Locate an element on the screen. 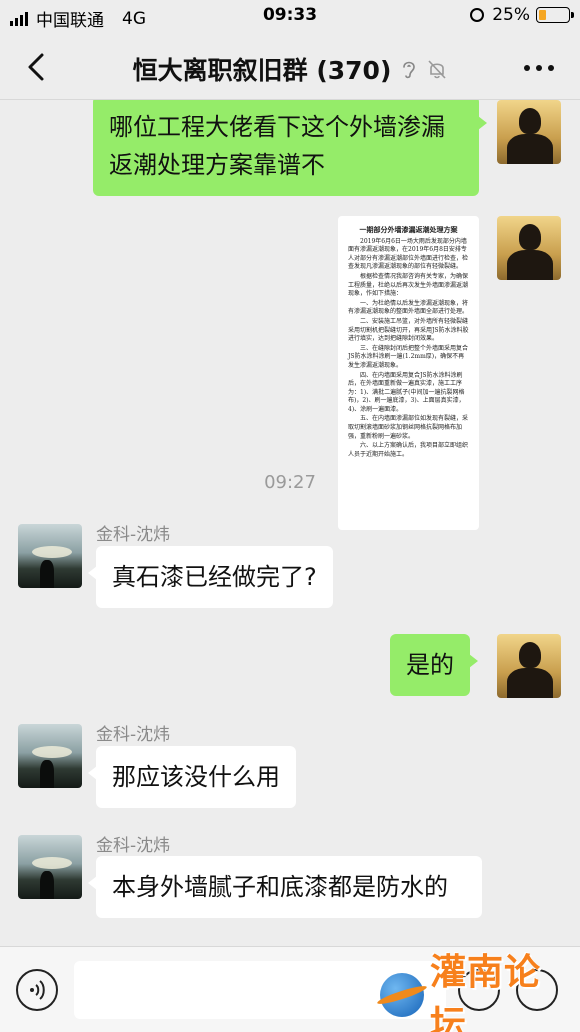  document-paragraph: 一、为杜绝情以后发生渗漏返潮现象，将有渗漏返潮现象的整面外墙面全部进行处理。 is located at coordinates (408, 307).